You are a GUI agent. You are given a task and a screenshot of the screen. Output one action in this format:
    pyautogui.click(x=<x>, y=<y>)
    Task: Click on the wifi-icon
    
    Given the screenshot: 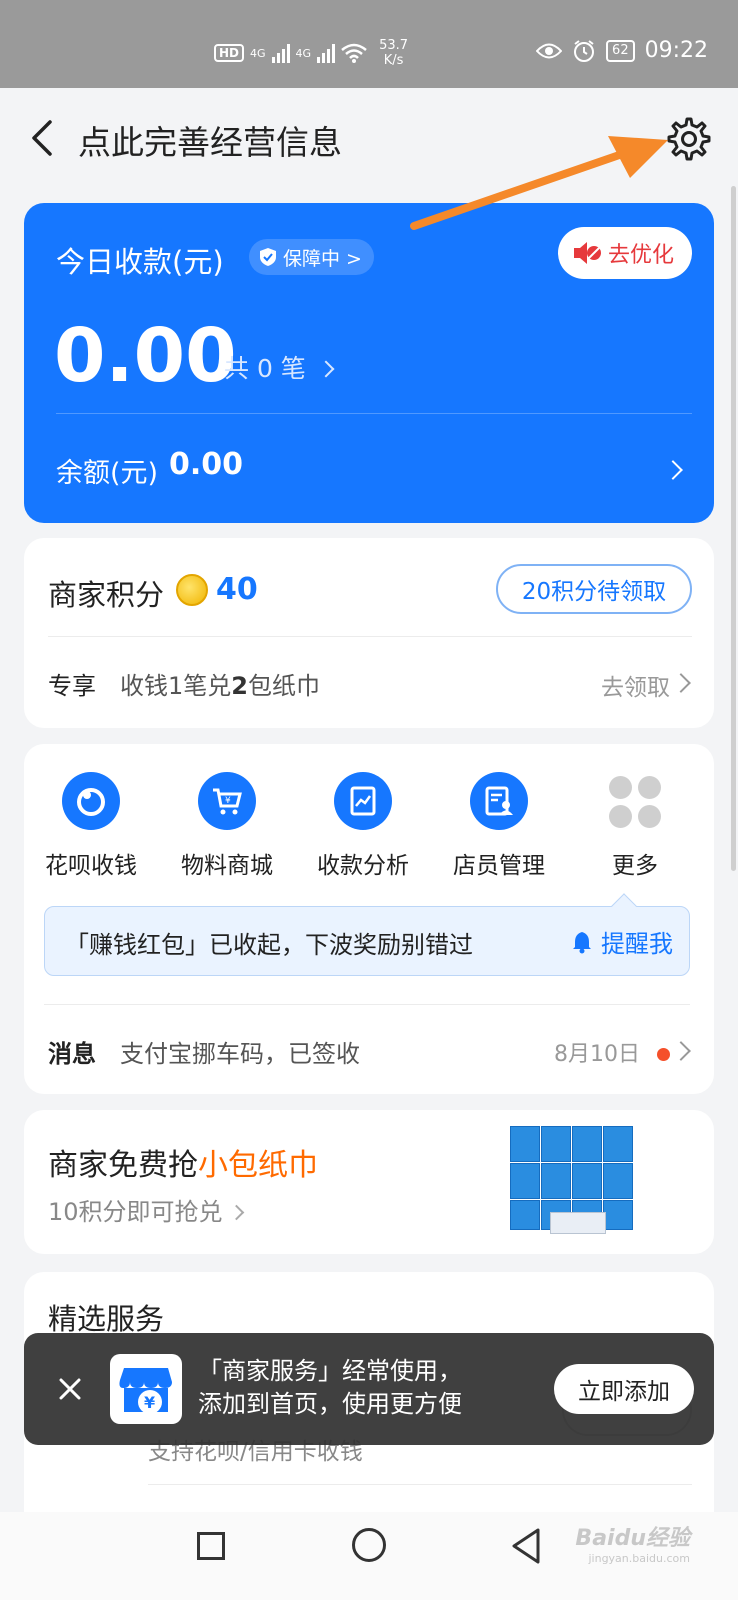 What is the action you would take?
    pyautogui.click(x=354, y=53)
    